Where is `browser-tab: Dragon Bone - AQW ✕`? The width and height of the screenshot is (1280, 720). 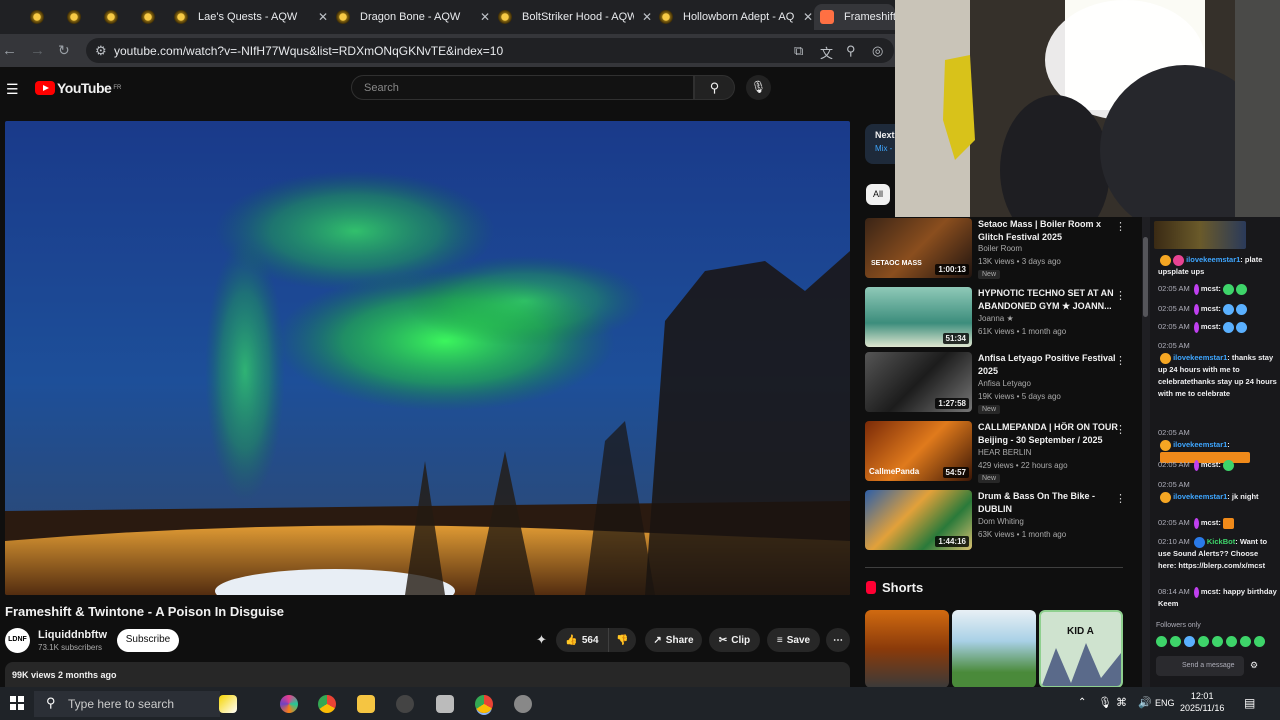
browser-tab: Dragon Bone - AQW ✕ is located at coordinates (410, 17).